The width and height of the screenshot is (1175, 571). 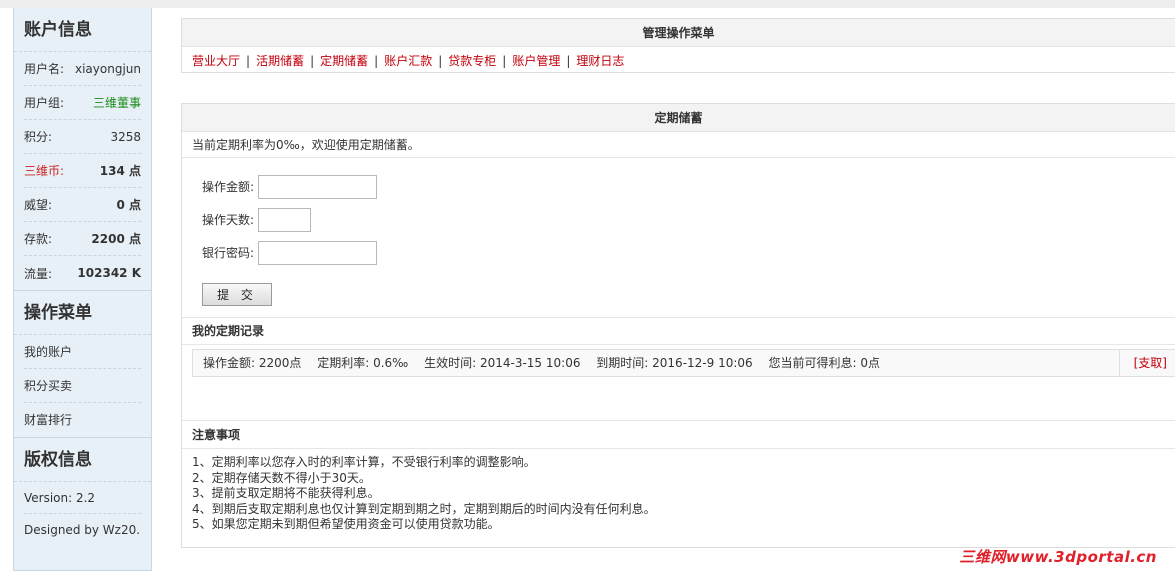 I want to click on deposit-row: 存款: 2200 点, so click(x=82, y=239).